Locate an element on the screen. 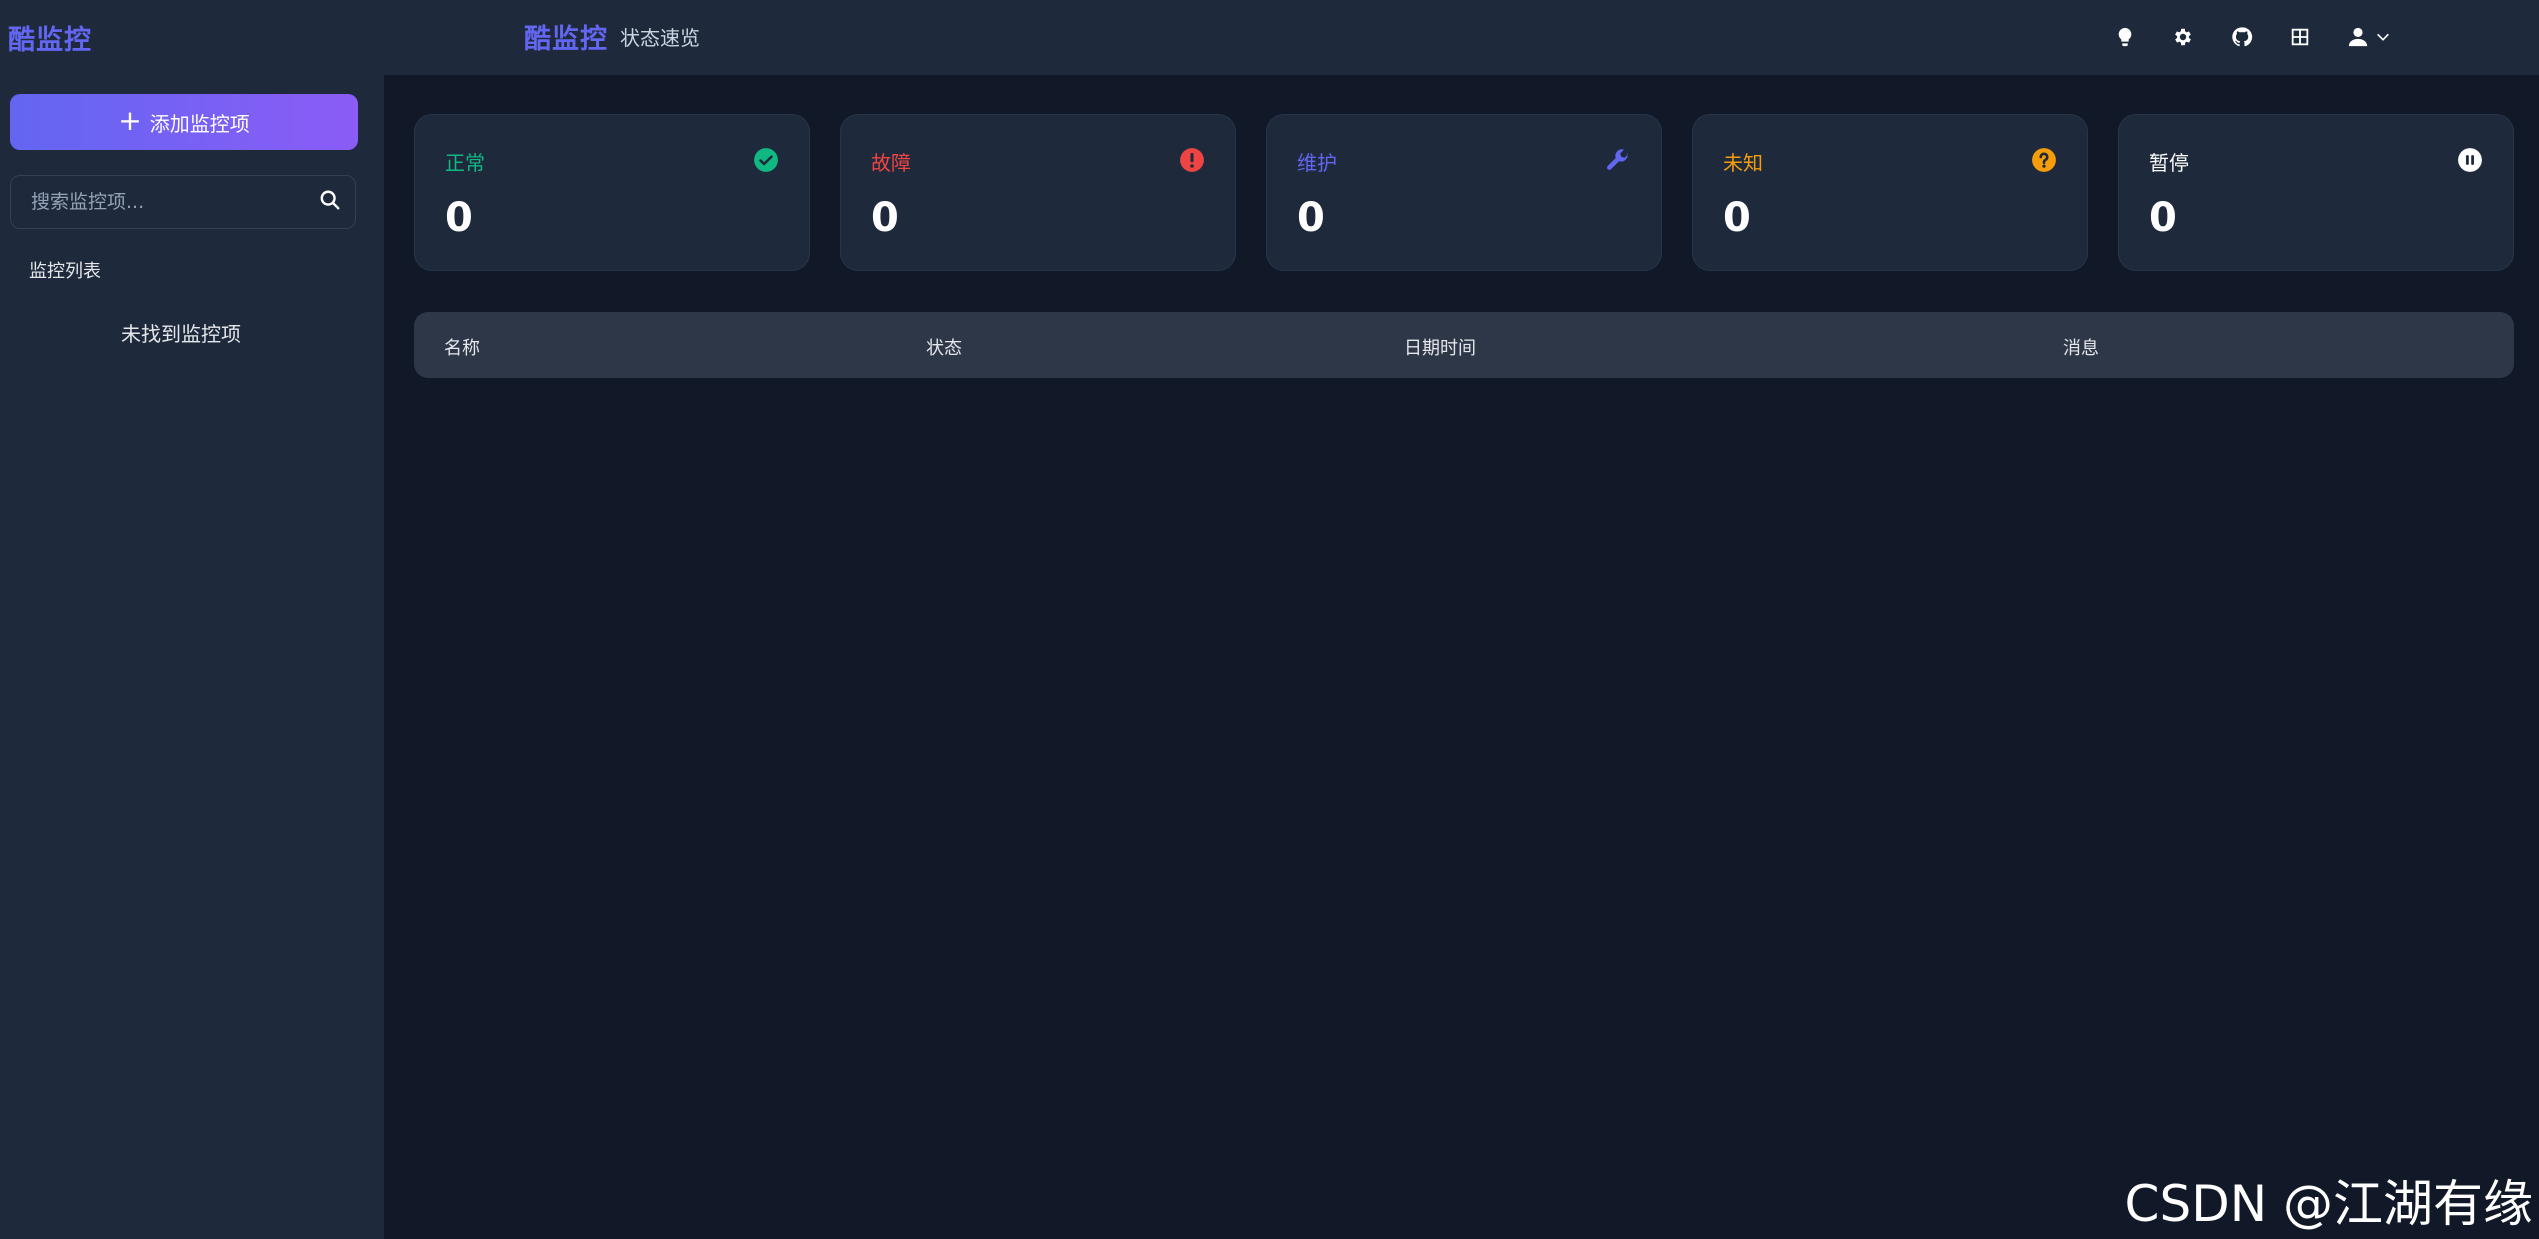 This screenshot has height=1239, width=2539. column-header-datetime: 日期时间 is located at coordinates (1440, 348).